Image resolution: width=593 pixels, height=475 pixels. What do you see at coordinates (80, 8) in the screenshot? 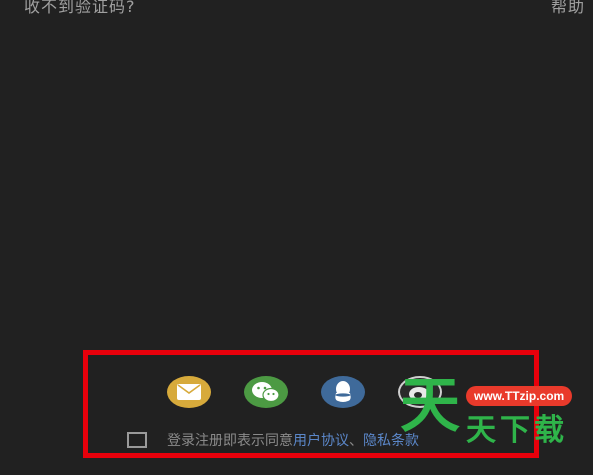
I see `cannot-receive-code-link: 收不到验证码?` at bounding box center [80, 8].